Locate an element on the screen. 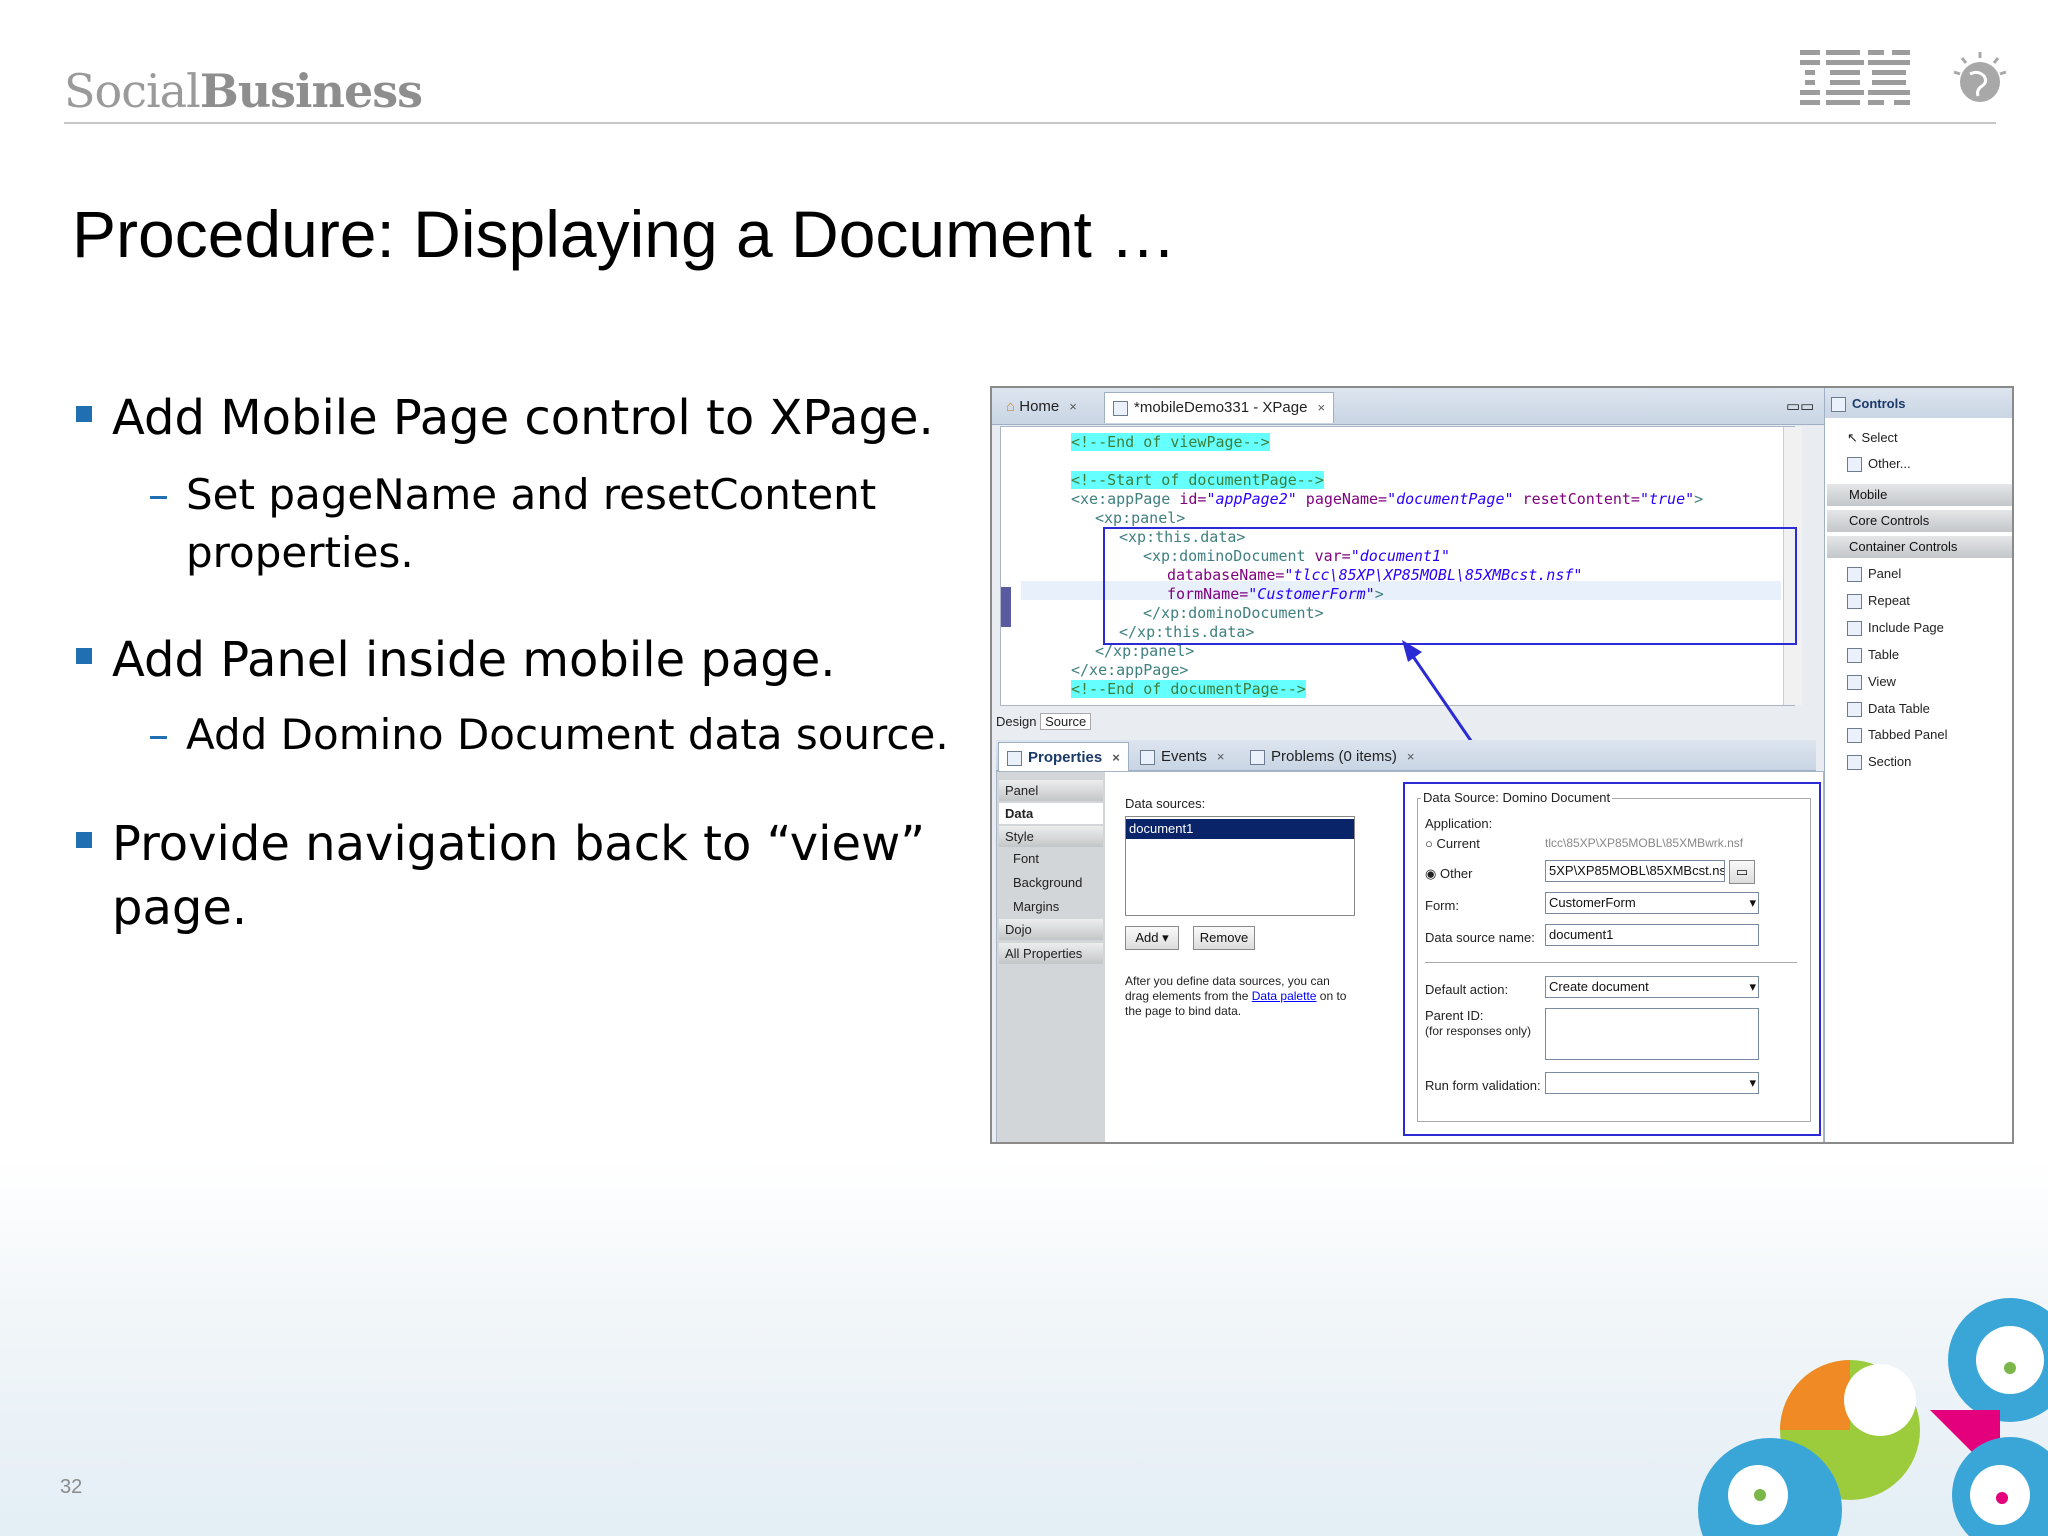  group-title: Data Source: Domino Document is located at coordinates (1517, 797).